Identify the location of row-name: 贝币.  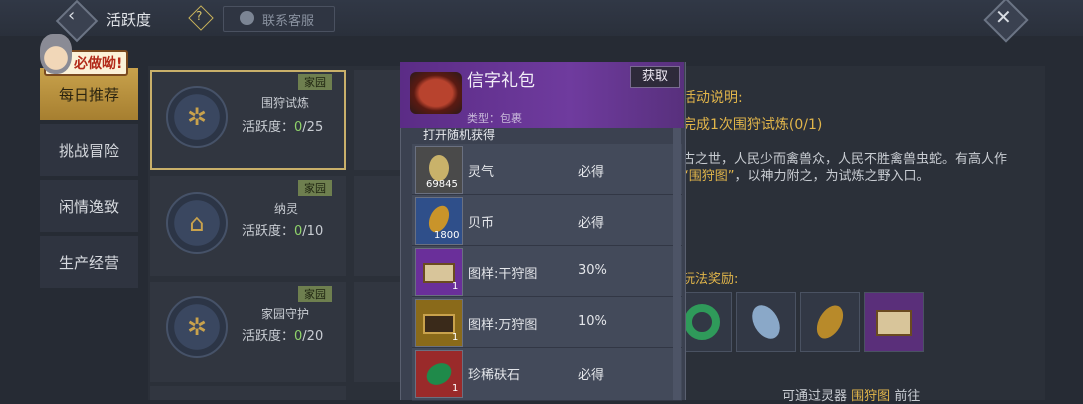
(481, 223).